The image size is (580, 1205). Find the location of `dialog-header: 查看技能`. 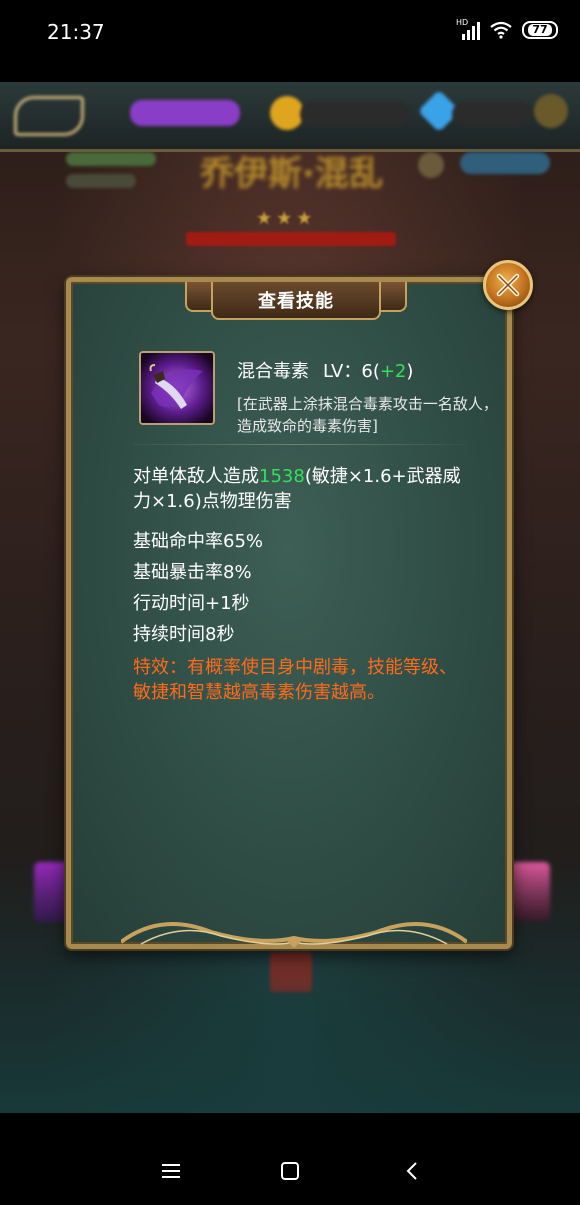

dialog-header: 查看技能 is located at coordinates (296, 301).